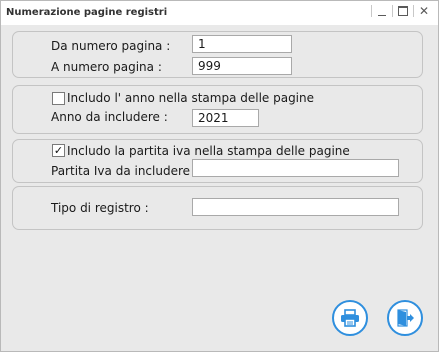  What do you see at coordinates (242, 44) in the screenshot?
I see `from-page-input: 1` at bounding box center [242, 44].